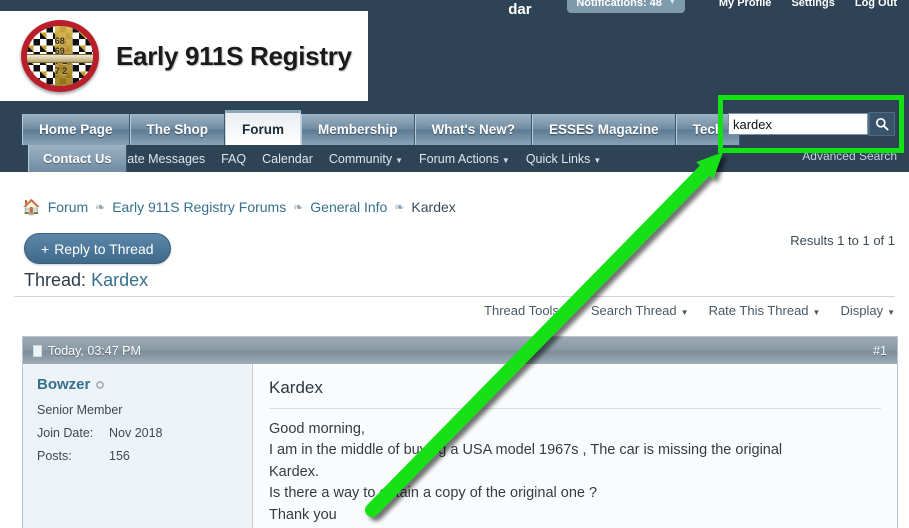 The height and width of the screenshot is (528, 909). Describe the element at coordinates (137, 384) in the screenshot. I see `post-author: Bowzer` at that location.